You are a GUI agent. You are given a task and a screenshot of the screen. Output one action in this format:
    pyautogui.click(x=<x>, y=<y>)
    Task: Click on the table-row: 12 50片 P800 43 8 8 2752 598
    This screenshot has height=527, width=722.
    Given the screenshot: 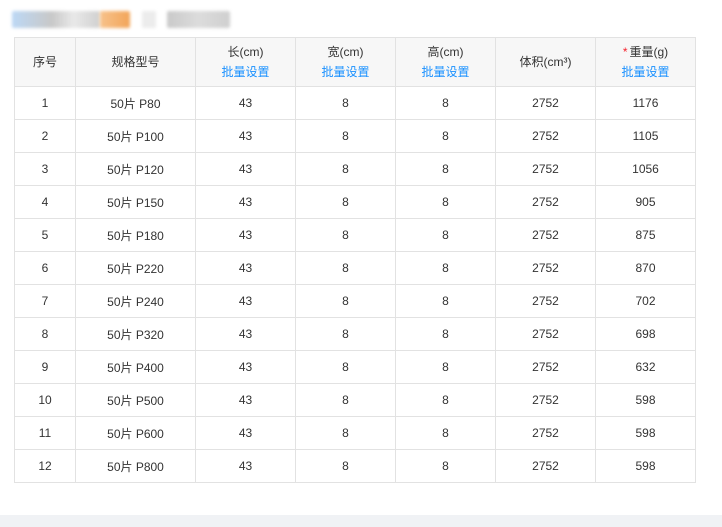 What is the action you would take?
    pyautogui.click(x=355, y=466)
    